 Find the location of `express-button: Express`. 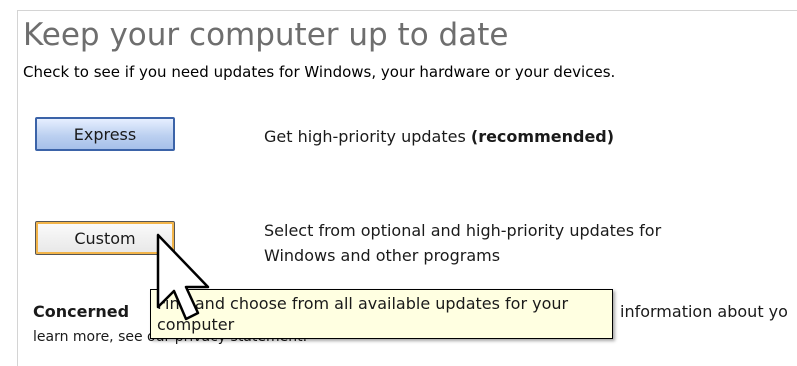

express-button: Express is located at coordinates (105, 134).